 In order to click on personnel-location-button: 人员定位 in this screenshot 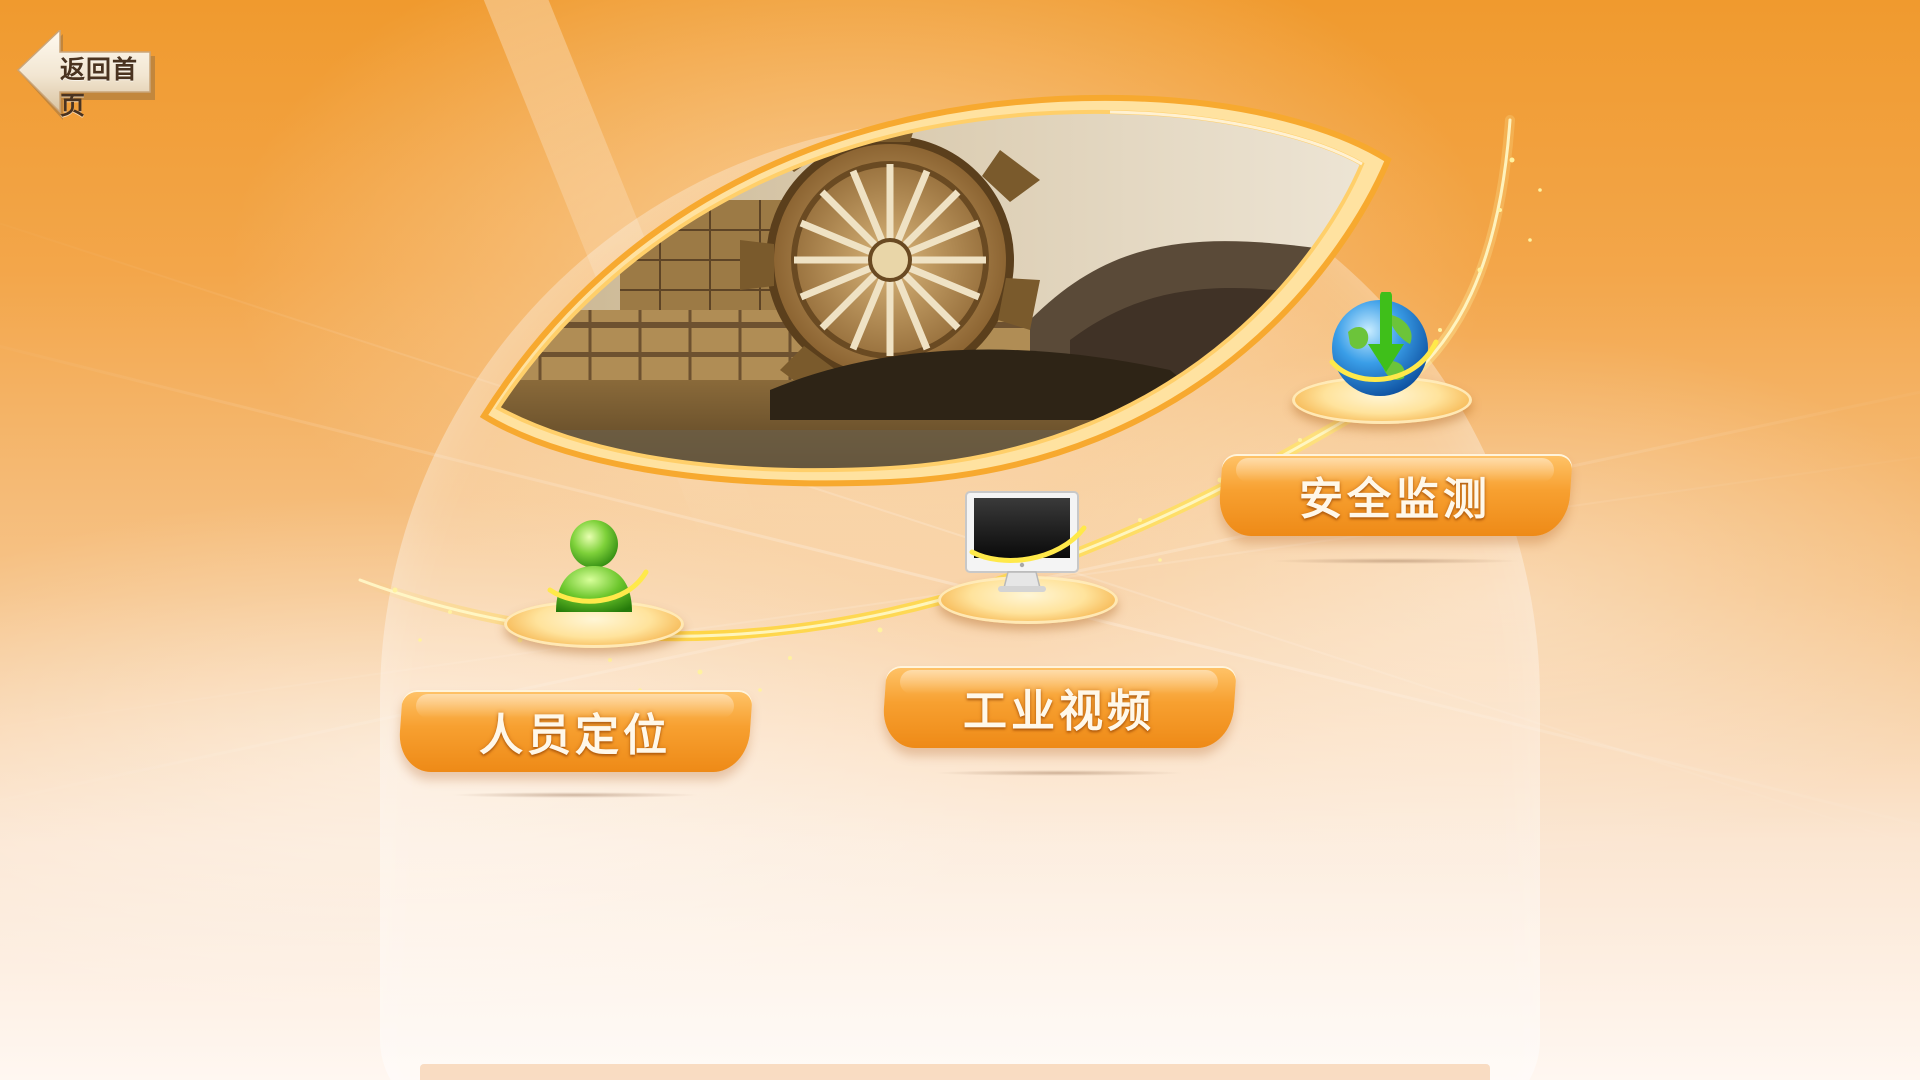, I will do `click(575, 731)`.